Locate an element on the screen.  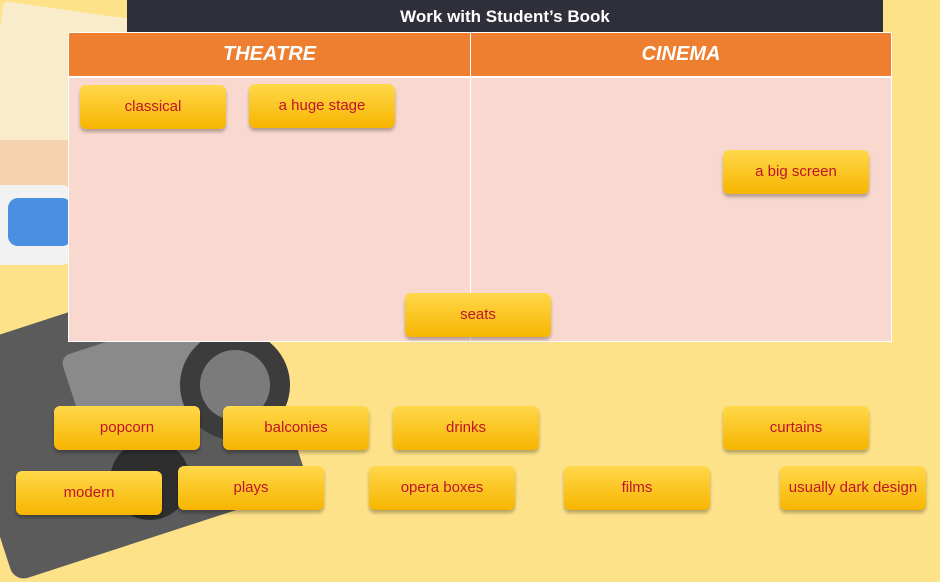
card-drinks: drinks is located at coordinates (466, 428).